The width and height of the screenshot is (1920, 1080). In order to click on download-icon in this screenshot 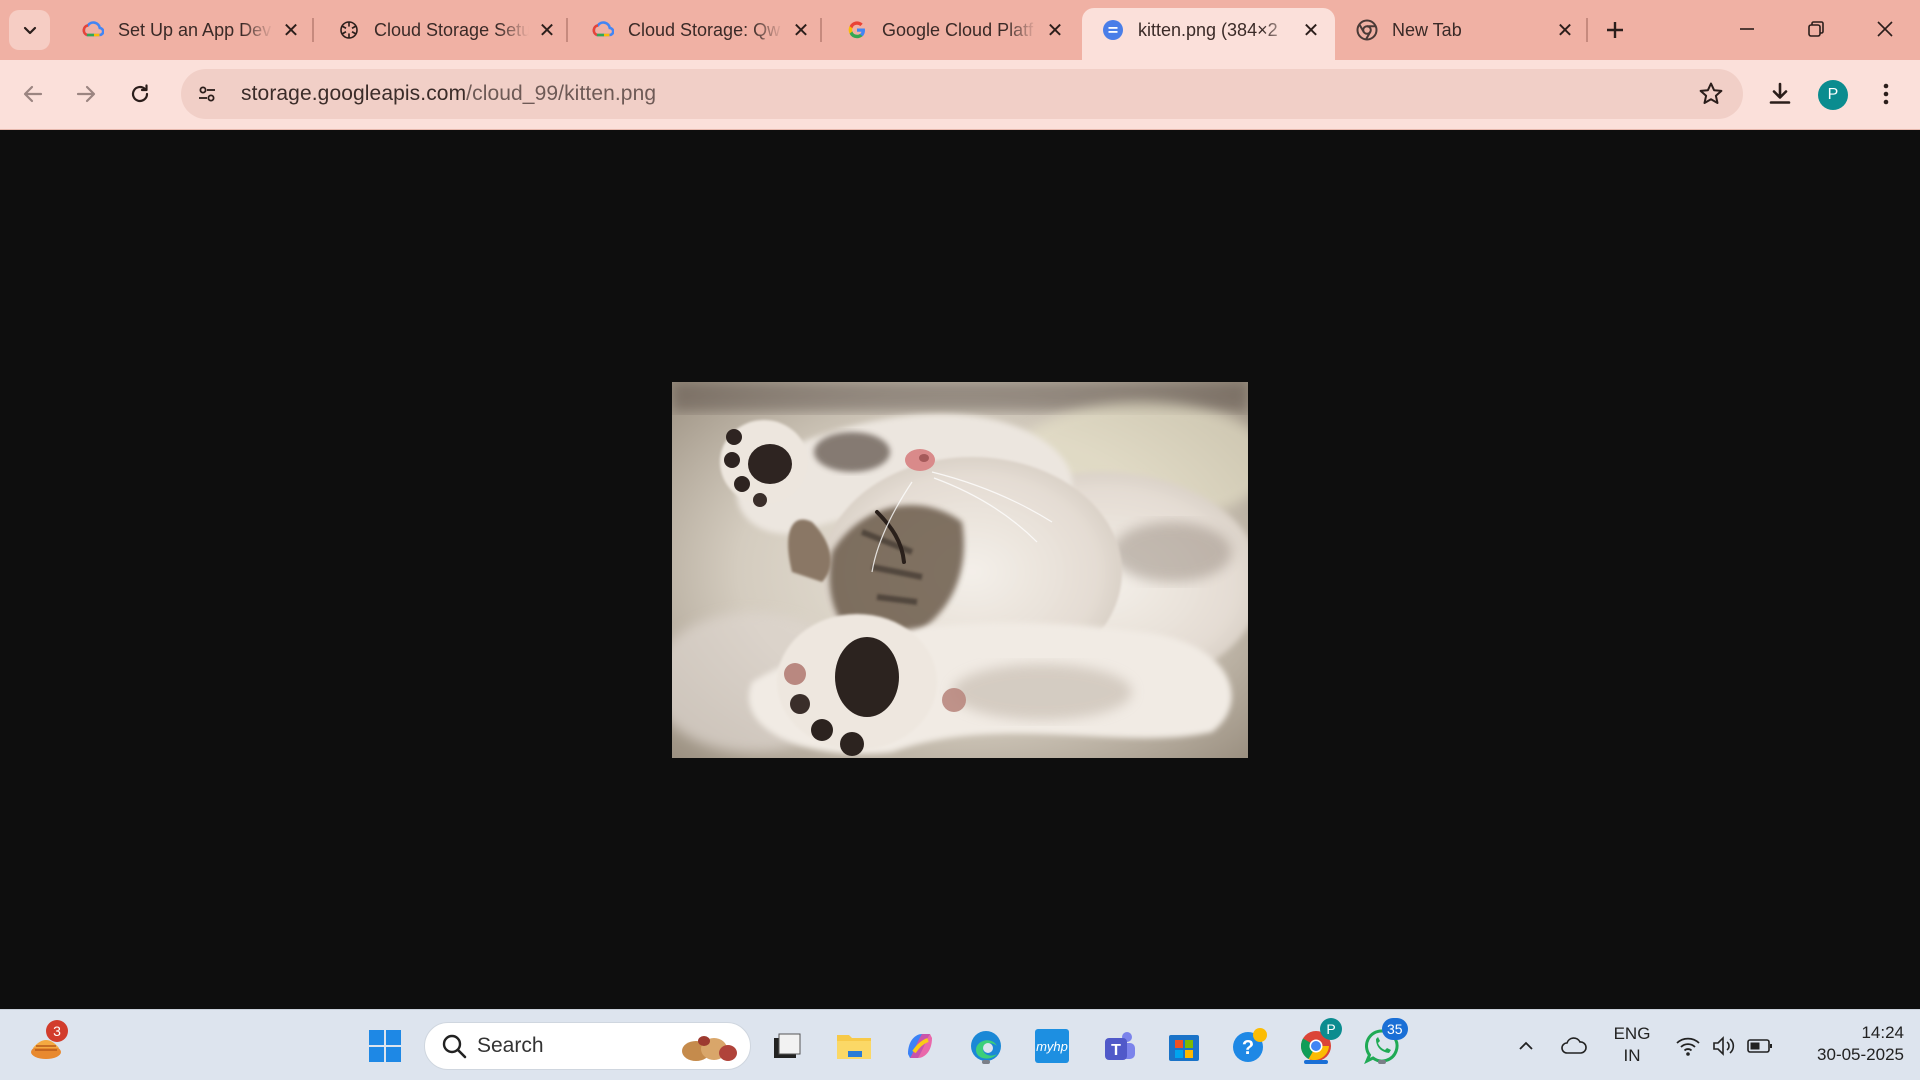, I will do `click(1780, 93)`.